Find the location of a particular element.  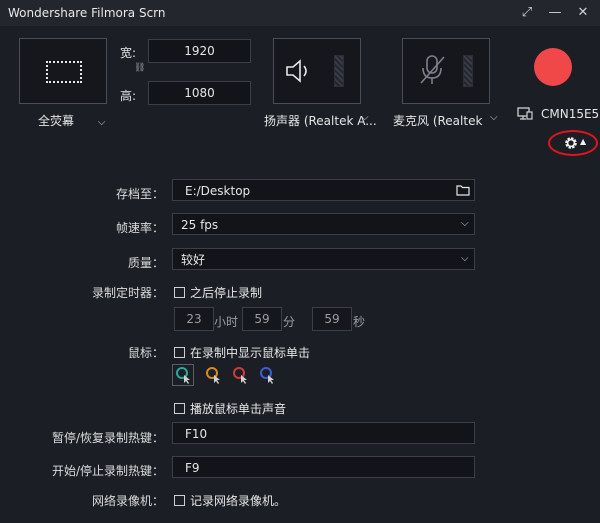

aspect-link-icon: ⛓ is located at coordinates (139, 68).